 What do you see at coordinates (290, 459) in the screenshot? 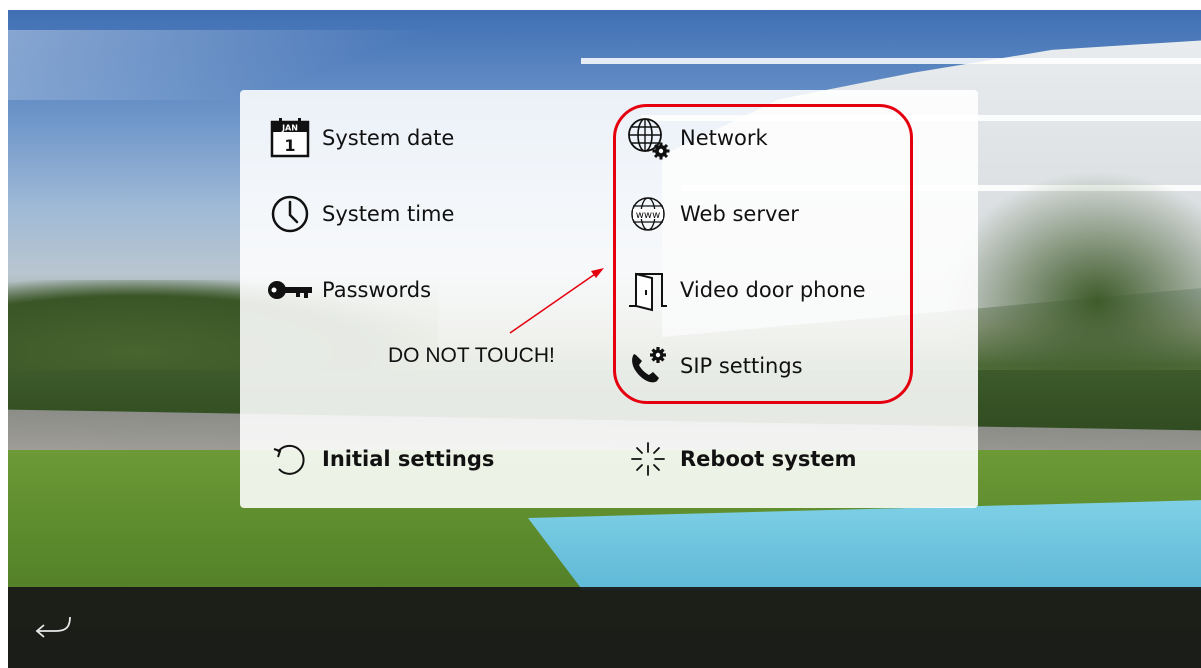
I see `reset-icon` at bounding box center [290, 459].